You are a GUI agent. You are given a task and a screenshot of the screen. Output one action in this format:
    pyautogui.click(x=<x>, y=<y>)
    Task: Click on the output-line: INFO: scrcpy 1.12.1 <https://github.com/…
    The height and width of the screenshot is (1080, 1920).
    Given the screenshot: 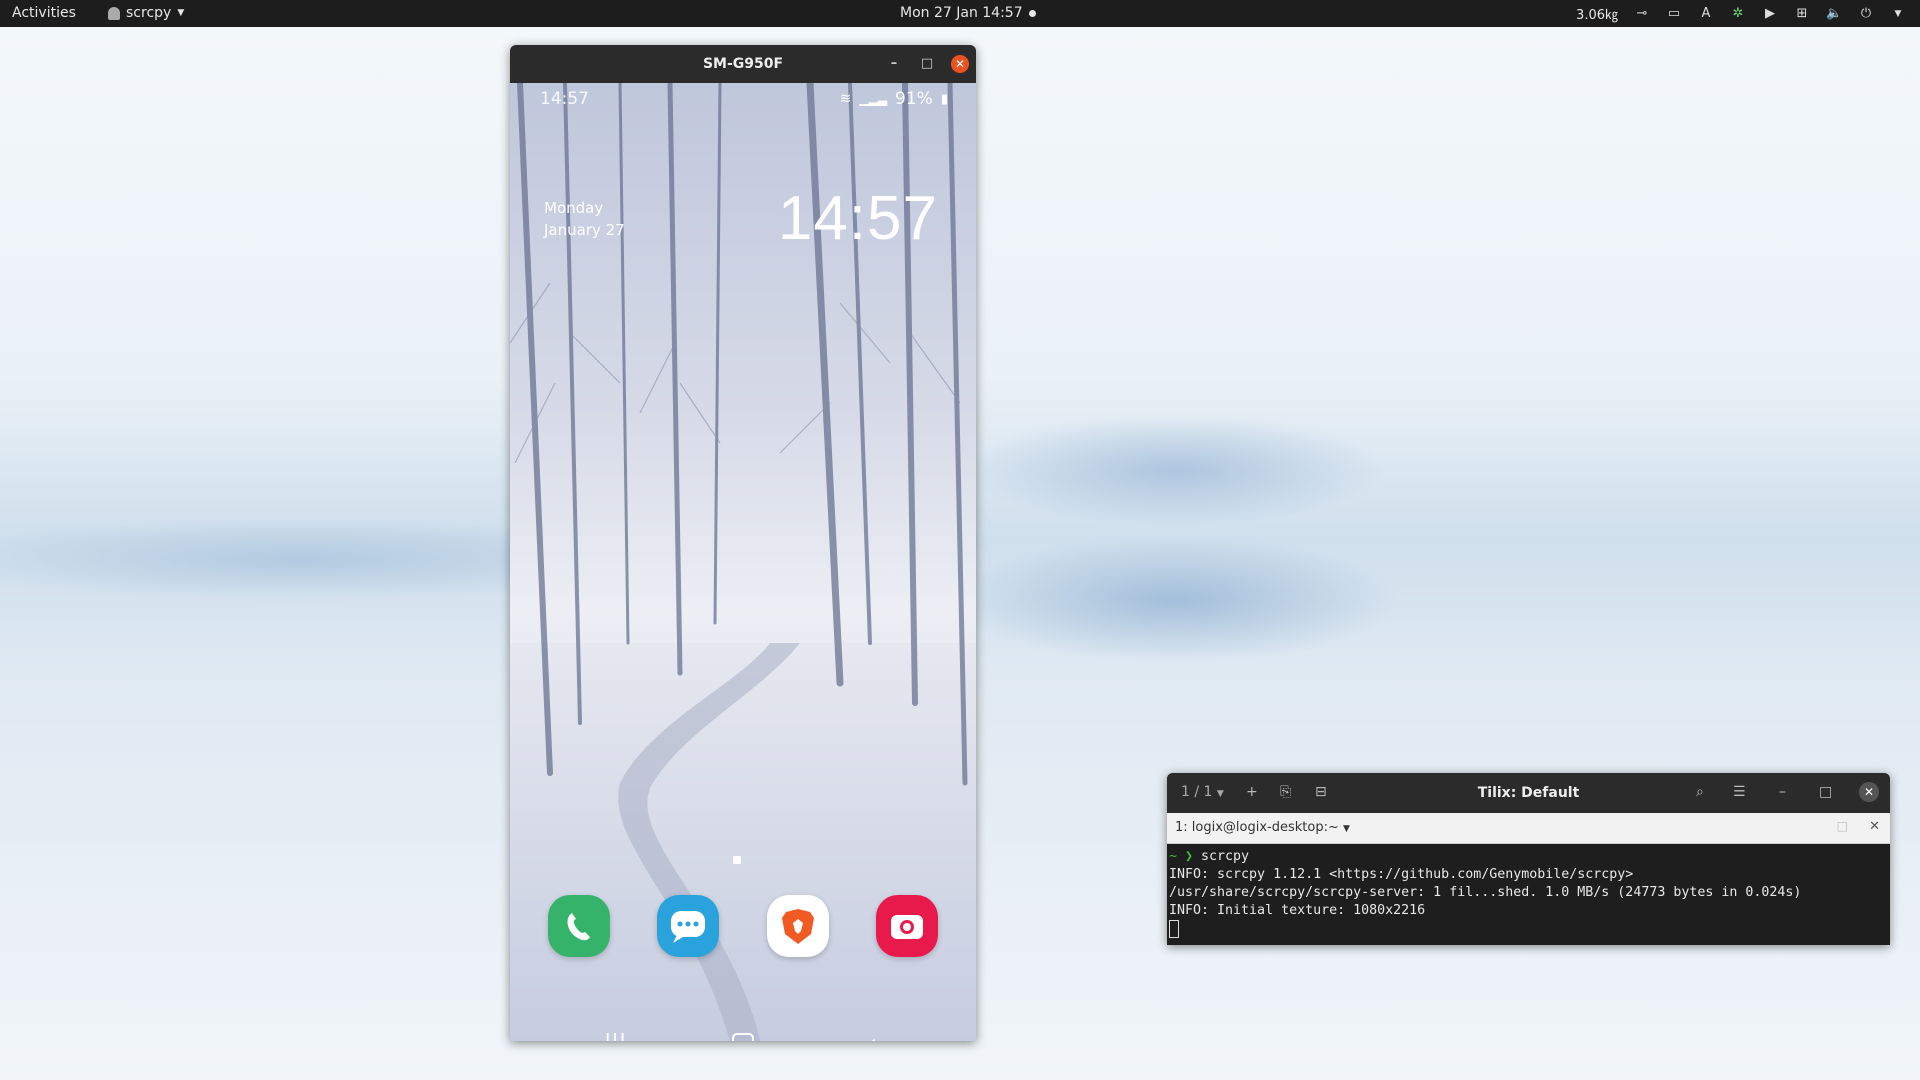 What is the action you would take?
    pyautogui.click(x=1401, y=874)
    